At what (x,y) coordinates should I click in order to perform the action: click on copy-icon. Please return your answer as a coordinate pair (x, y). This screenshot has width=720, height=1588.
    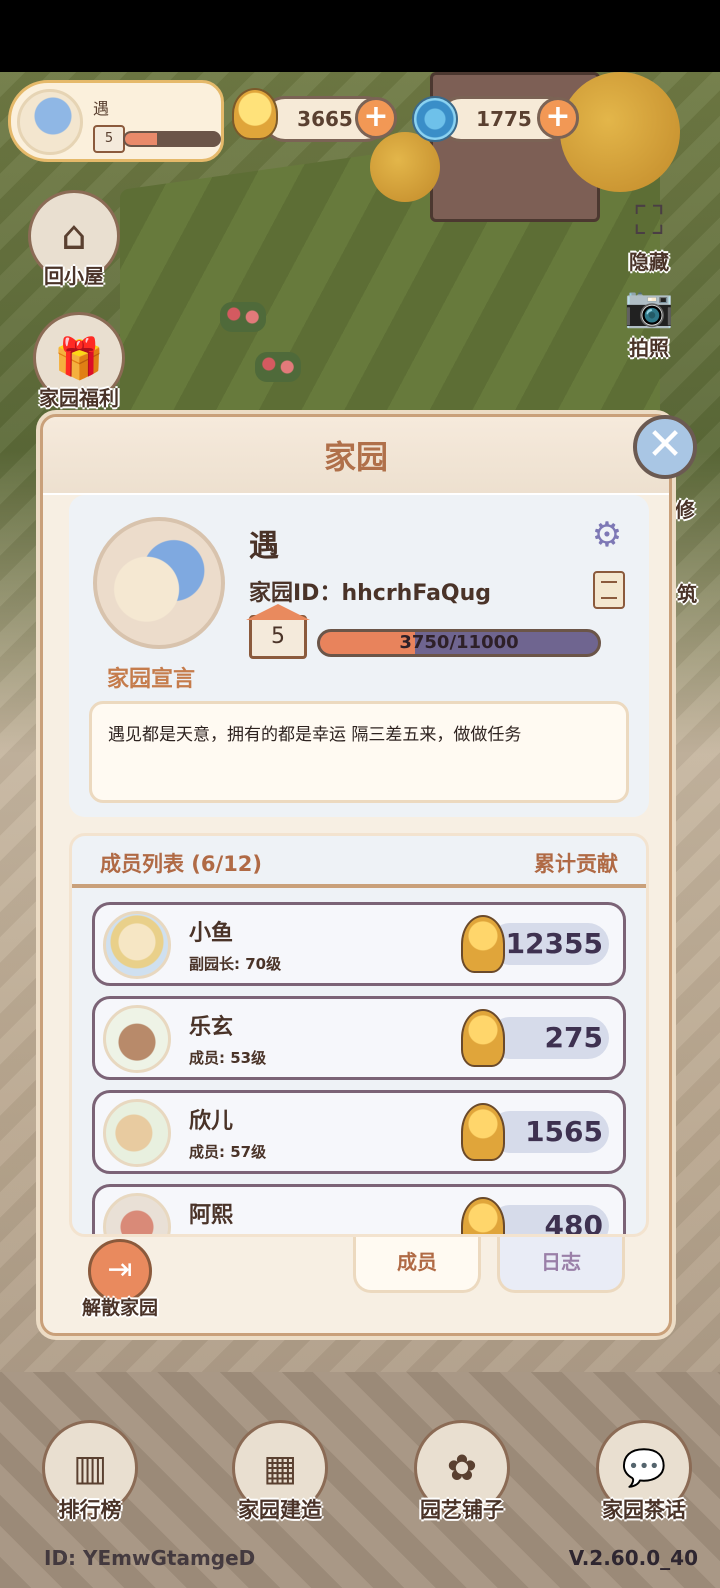
    Looking at the image, I should click on (609, 590).